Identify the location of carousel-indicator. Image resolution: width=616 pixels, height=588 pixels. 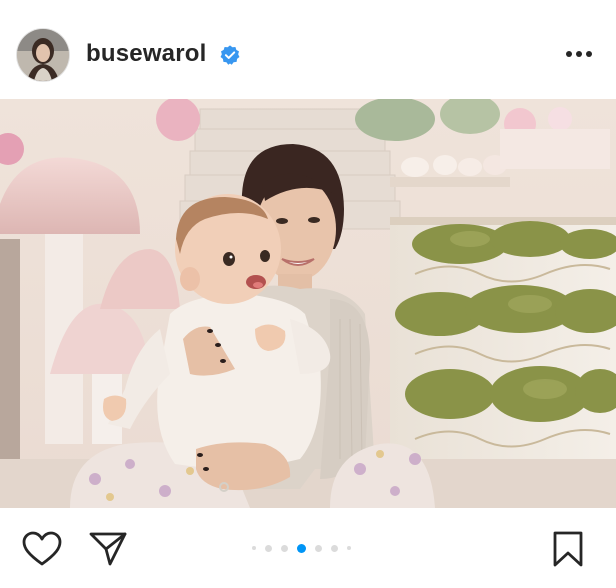
(301, 548).